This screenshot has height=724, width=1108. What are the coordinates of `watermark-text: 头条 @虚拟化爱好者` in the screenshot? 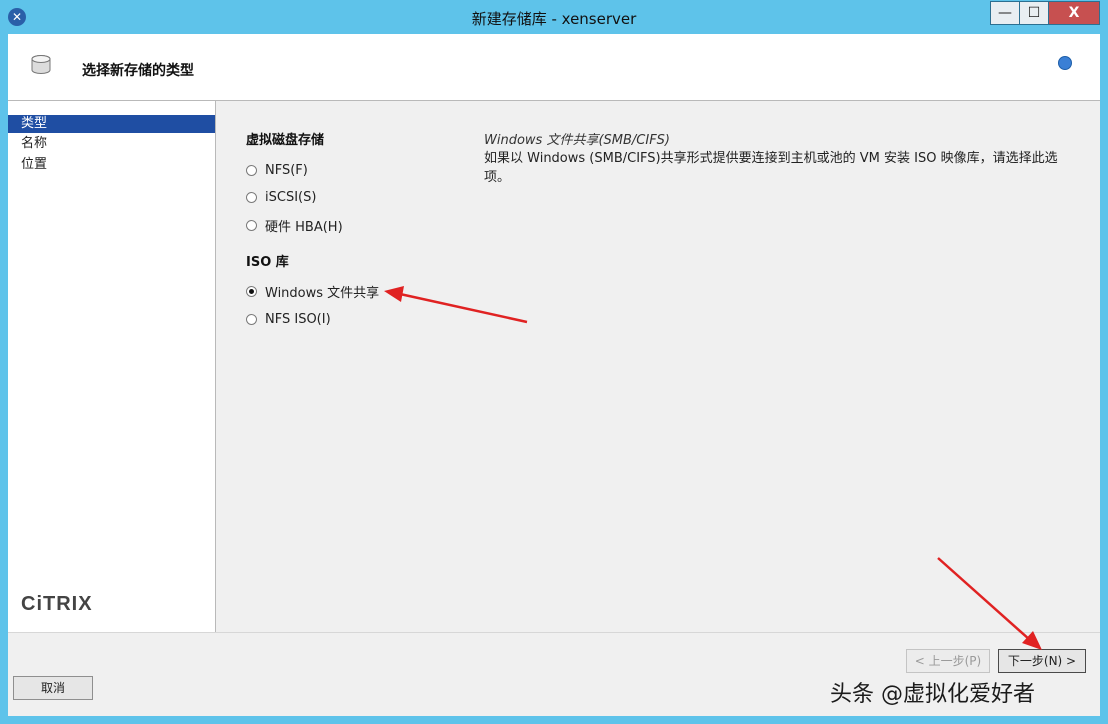 It's located at (932, 694).